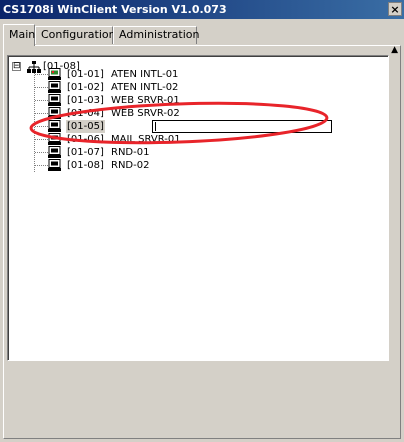 This screenshot has height=442, width=404. Describe the element at coordinates (34, 67) in the screenshot. I see `network-tree-icon` at that location.